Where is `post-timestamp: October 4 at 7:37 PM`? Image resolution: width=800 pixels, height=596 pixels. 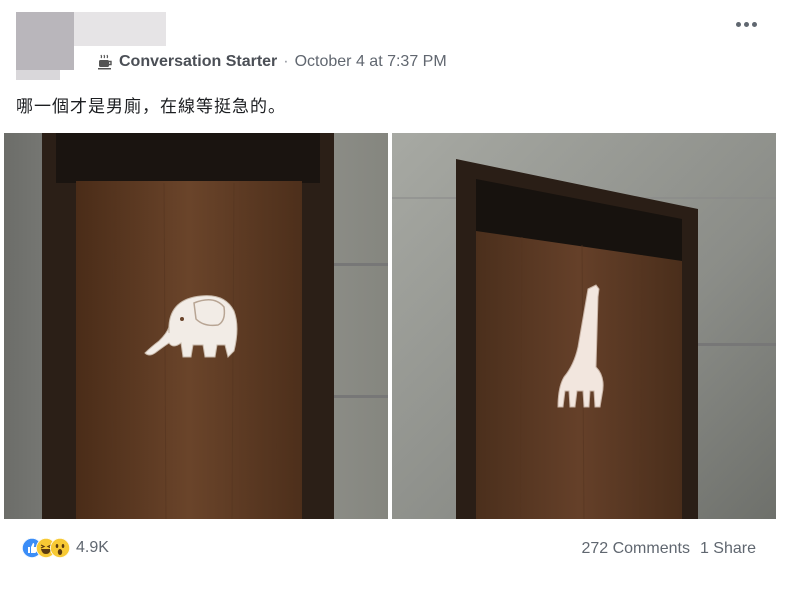 post-timestamp: October 4 at 7:37 PM is located at coordinates (371, 62).